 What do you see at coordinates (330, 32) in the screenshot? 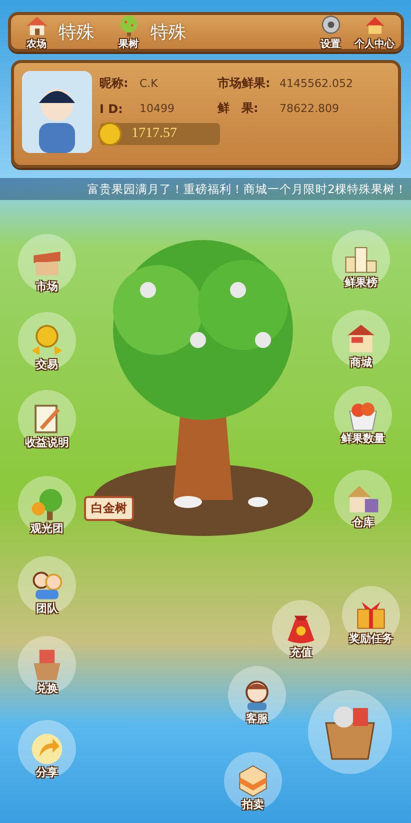
I see `top-bar-button: 设置` at bounding box center [330, 32].